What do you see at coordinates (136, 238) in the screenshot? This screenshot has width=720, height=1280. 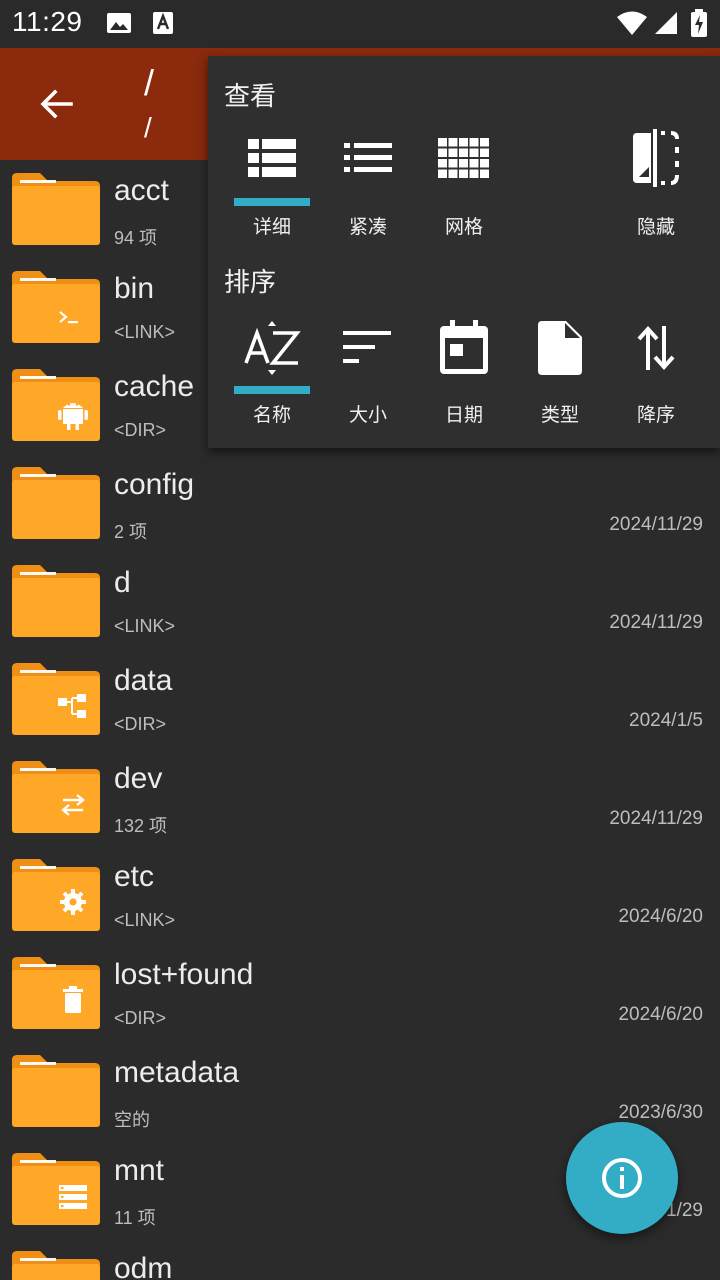 I see `file-meta: 94 项` at bounding box center [136, 238].